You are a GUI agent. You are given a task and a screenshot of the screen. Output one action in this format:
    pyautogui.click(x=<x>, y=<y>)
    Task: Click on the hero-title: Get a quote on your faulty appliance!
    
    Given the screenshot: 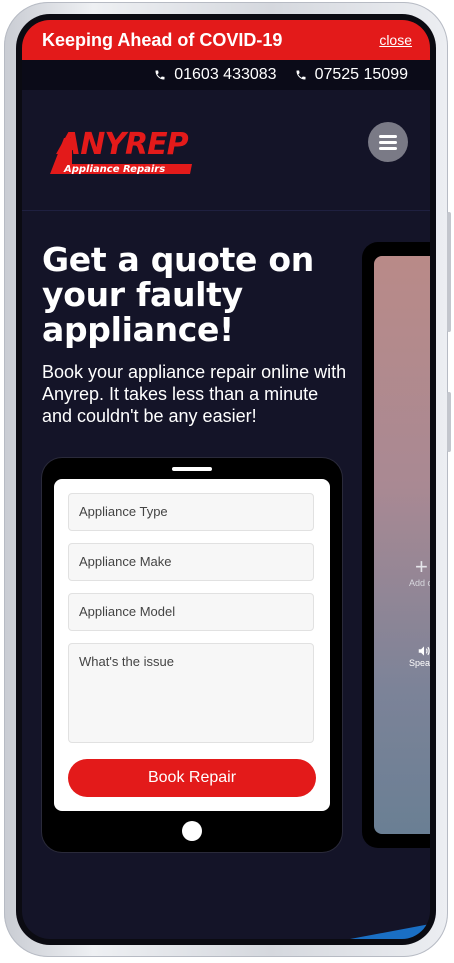 What is the action you would take?
    pyautogui.click(x=178, y=294)
    